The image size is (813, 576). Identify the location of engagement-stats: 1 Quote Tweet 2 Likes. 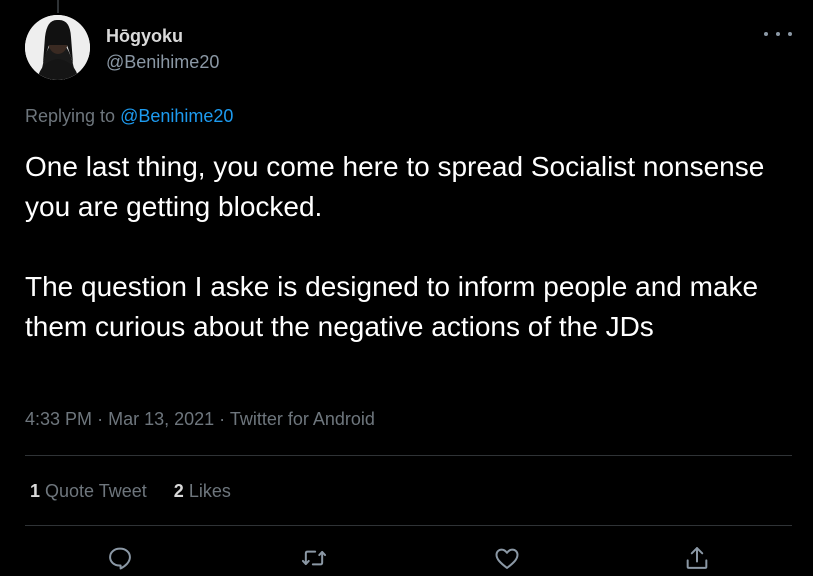
(141, 491).